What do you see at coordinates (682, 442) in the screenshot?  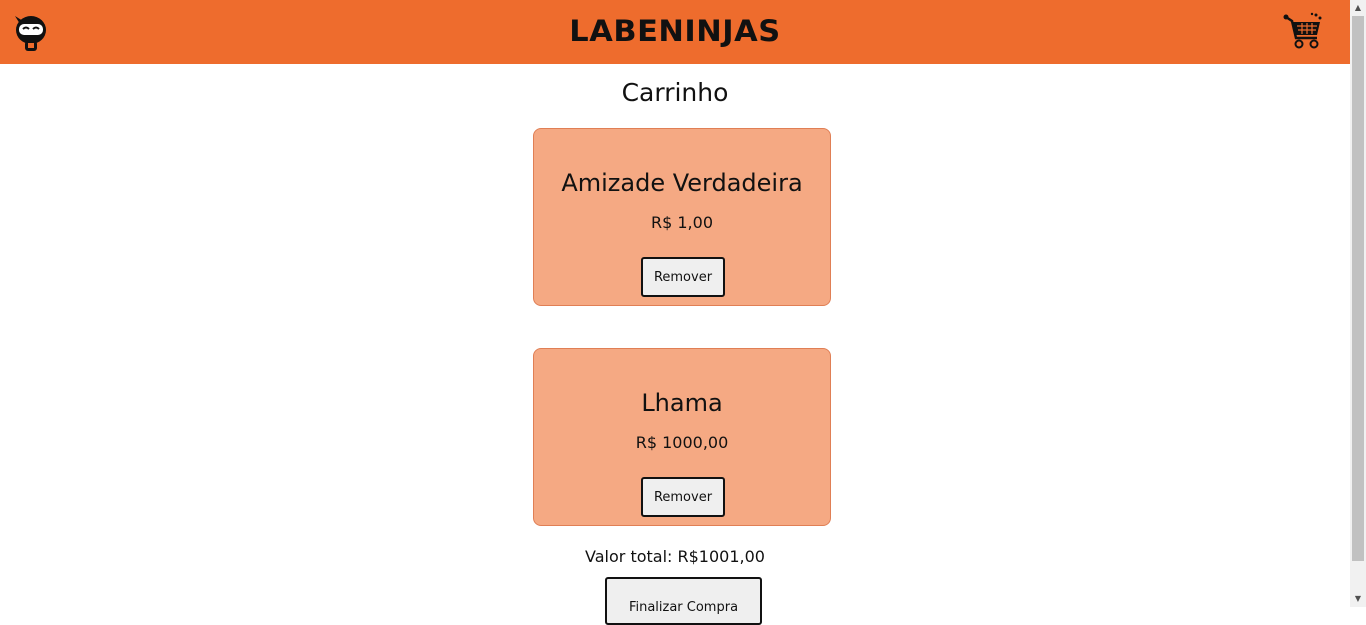 I see `cart-item-price: R$ 1000,00` at bounding box center [682, 442].